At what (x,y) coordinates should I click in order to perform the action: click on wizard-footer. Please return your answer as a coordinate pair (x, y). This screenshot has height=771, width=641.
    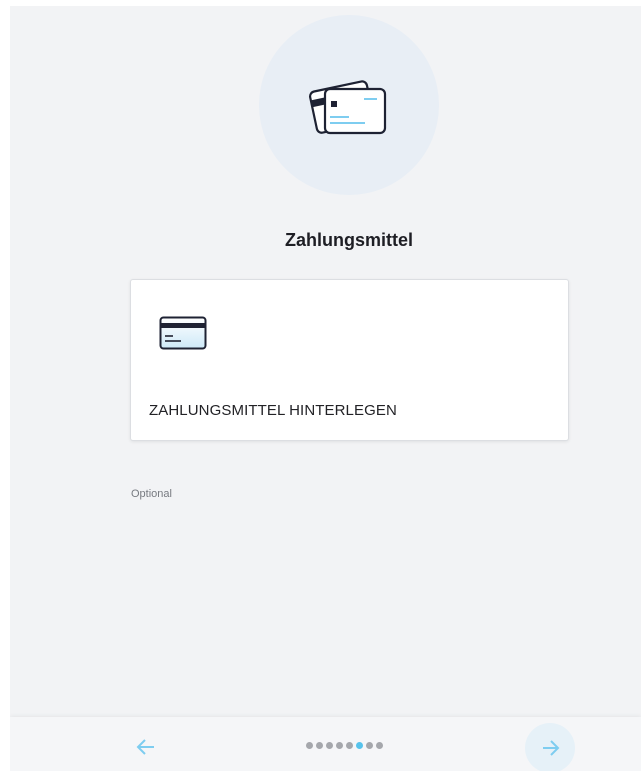
    Looking at the image, I should click on (325, 744).